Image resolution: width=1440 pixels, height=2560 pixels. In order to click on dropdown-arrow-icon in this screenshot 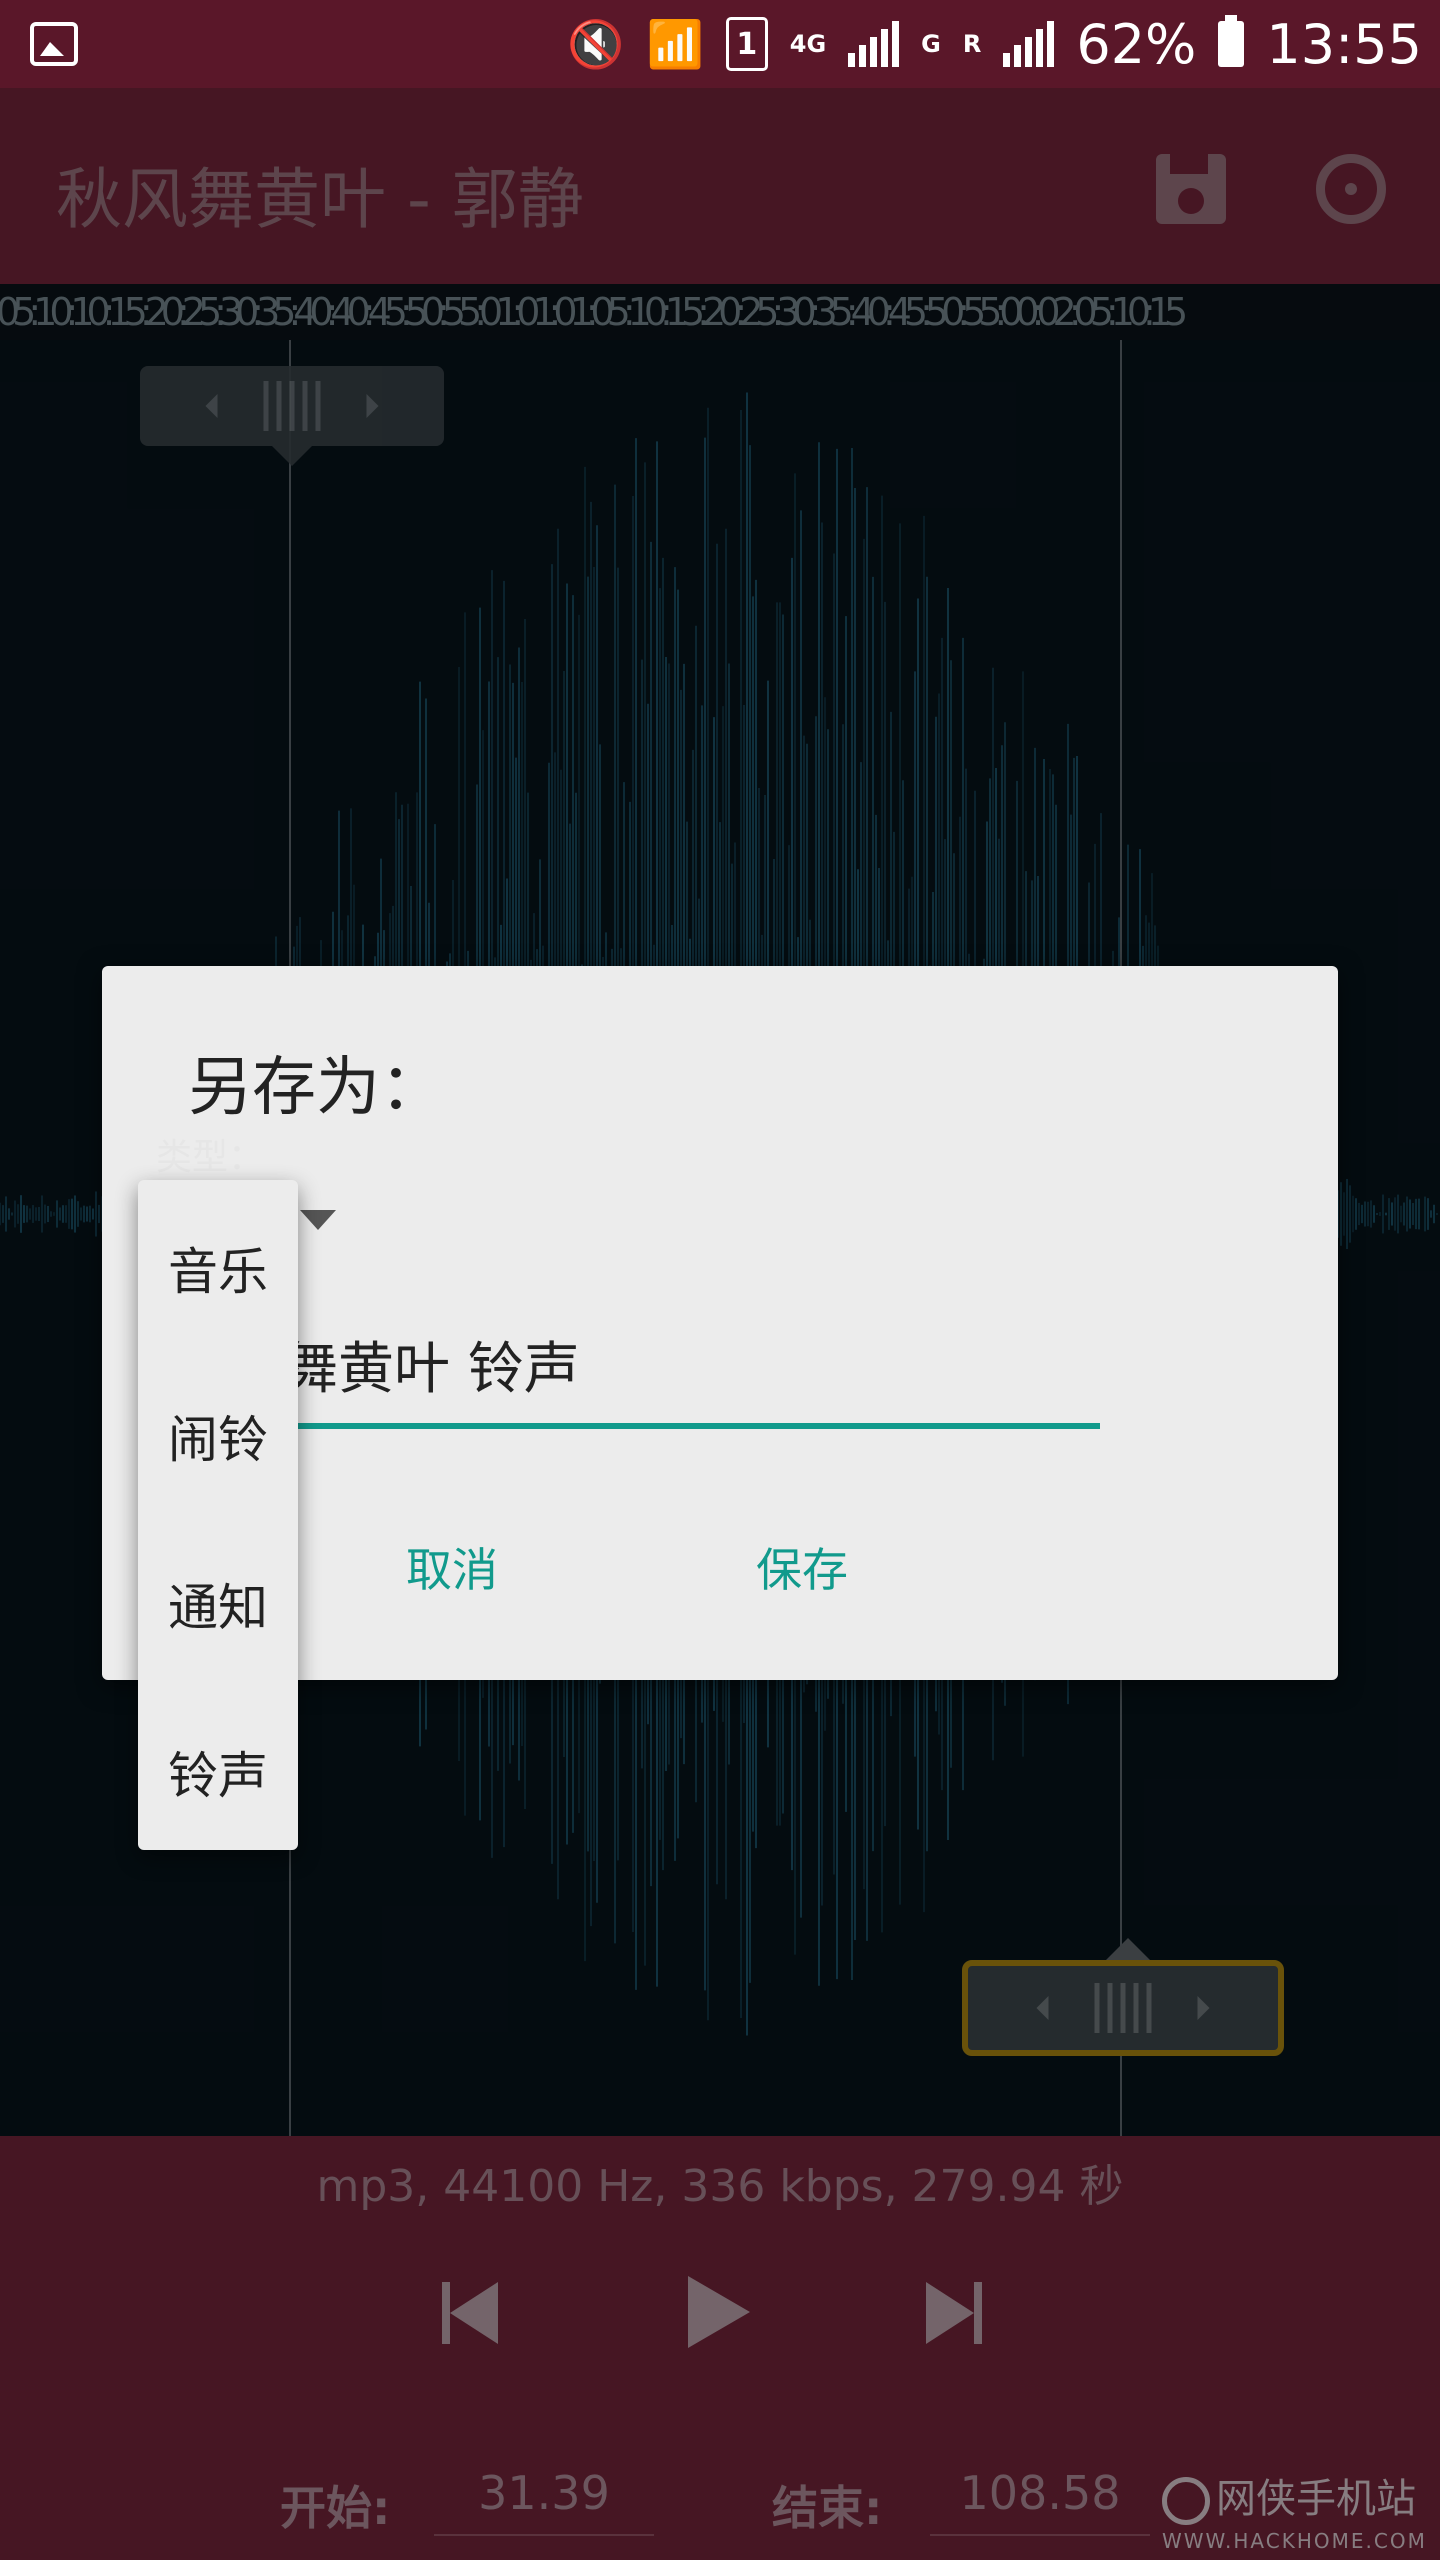, I will do `click(318, 1220)`.